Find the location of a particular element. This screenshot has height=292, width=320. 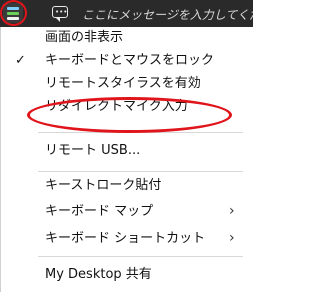

menu-item-label: My Desktop 共有 is located at coordinates (98, 274).